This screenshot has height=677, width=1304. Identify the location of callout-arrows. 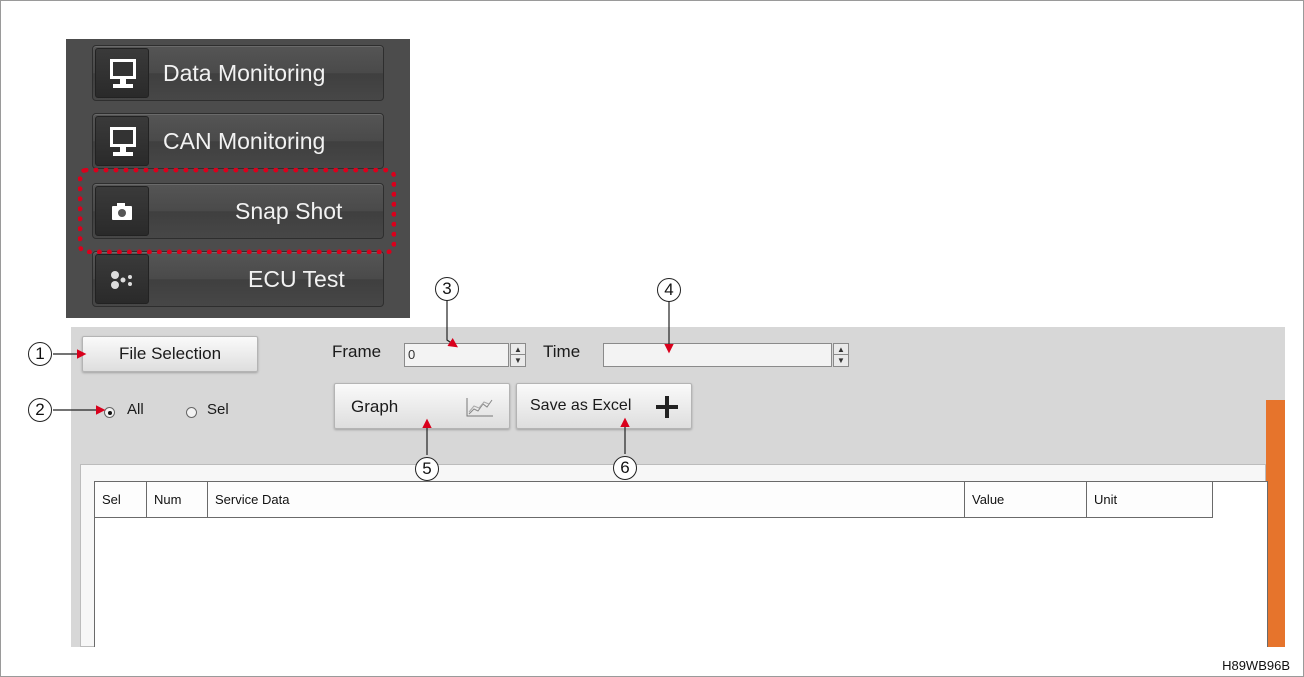
(363, 377).